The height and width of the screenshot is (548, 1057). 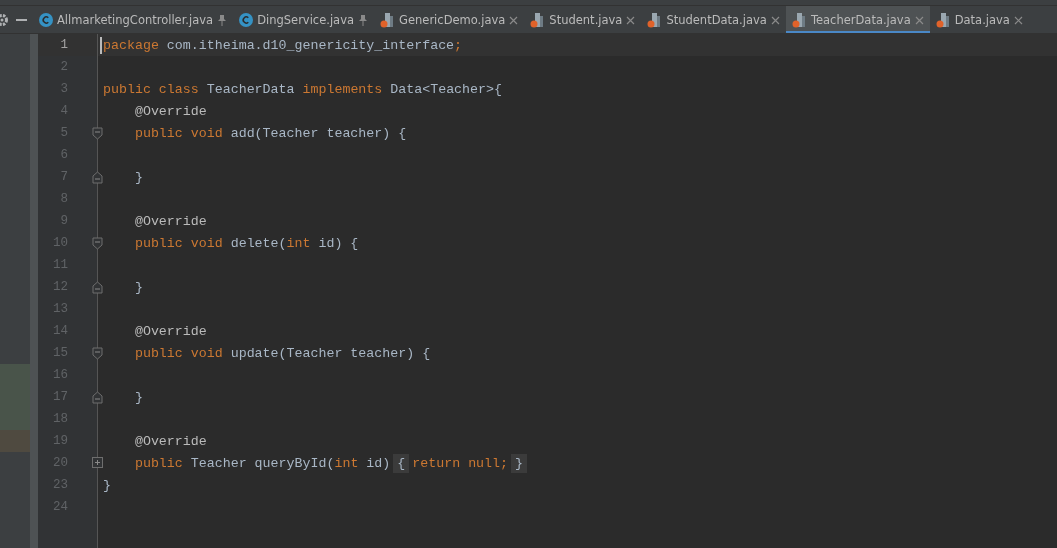 I want to click on code-token: public, so click(x=158, y=463).